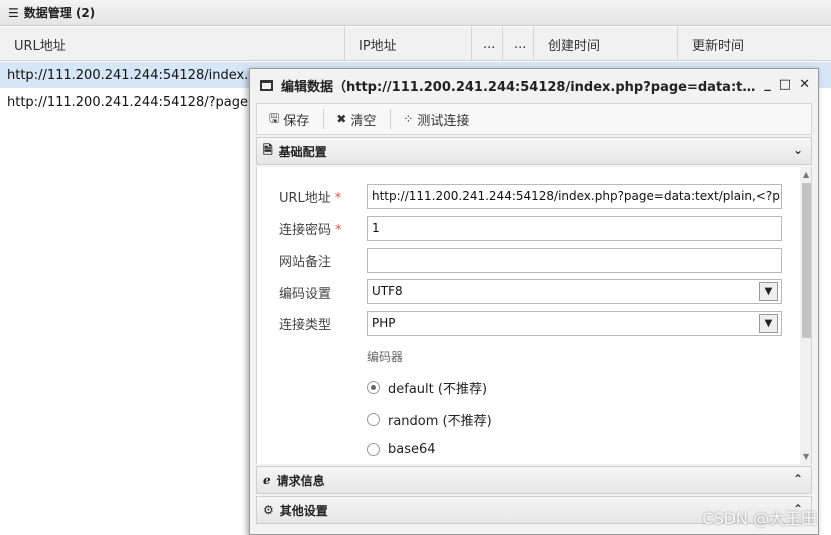  What do you see at coordinates (574, 323) in the screenshot?
I see `type-select: PHP ▼` at bounding box center [574, 323].